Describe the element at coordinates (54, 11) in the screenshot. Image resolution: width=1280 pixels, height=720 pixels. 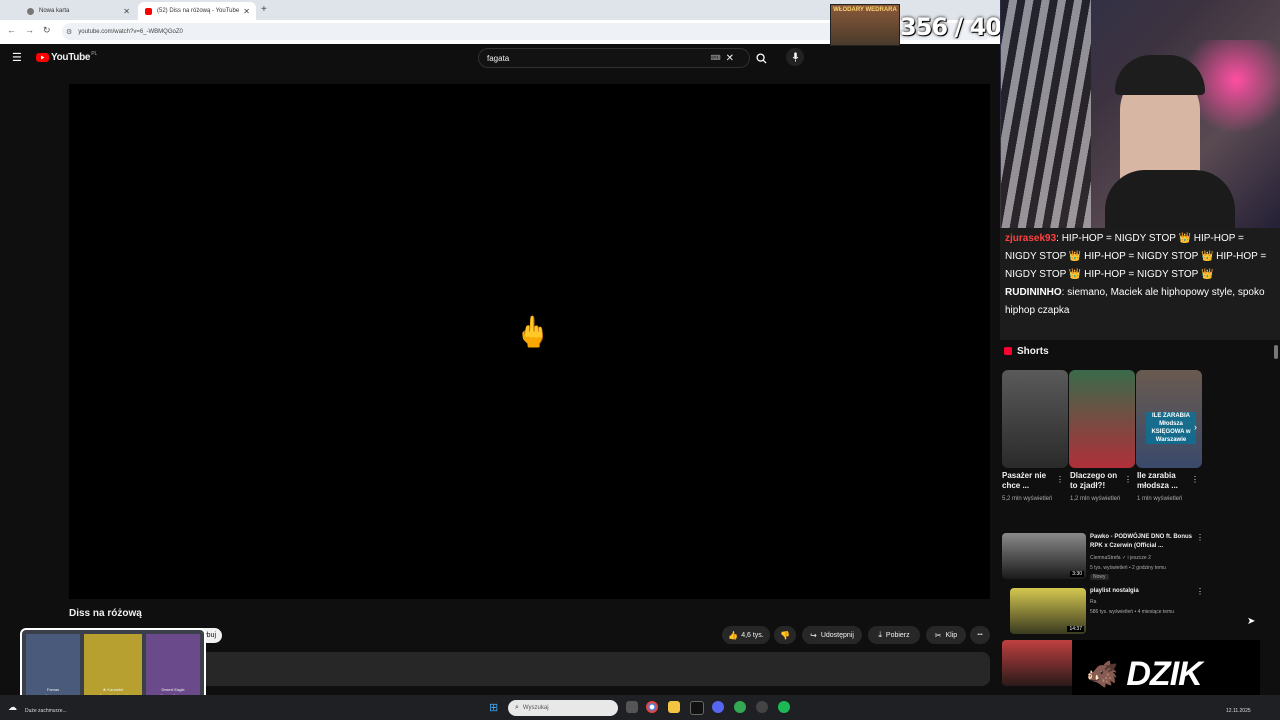
I see `tab-title: Nowa karta` at that location.